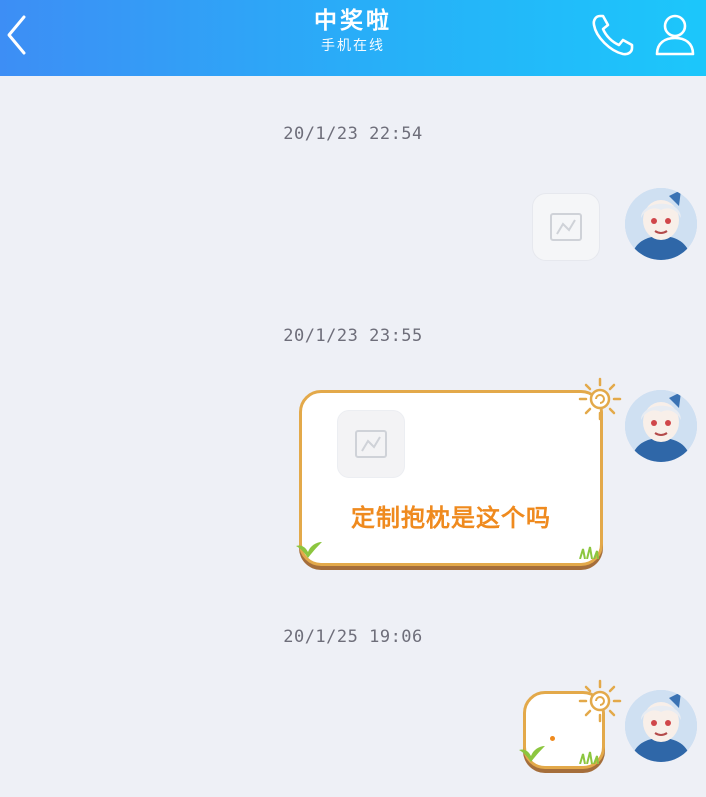 The image size is (706, 797). Describe the element at coordinates (353, 21) in the screenshot. I see `chat-title: 中奖啦` at that location.